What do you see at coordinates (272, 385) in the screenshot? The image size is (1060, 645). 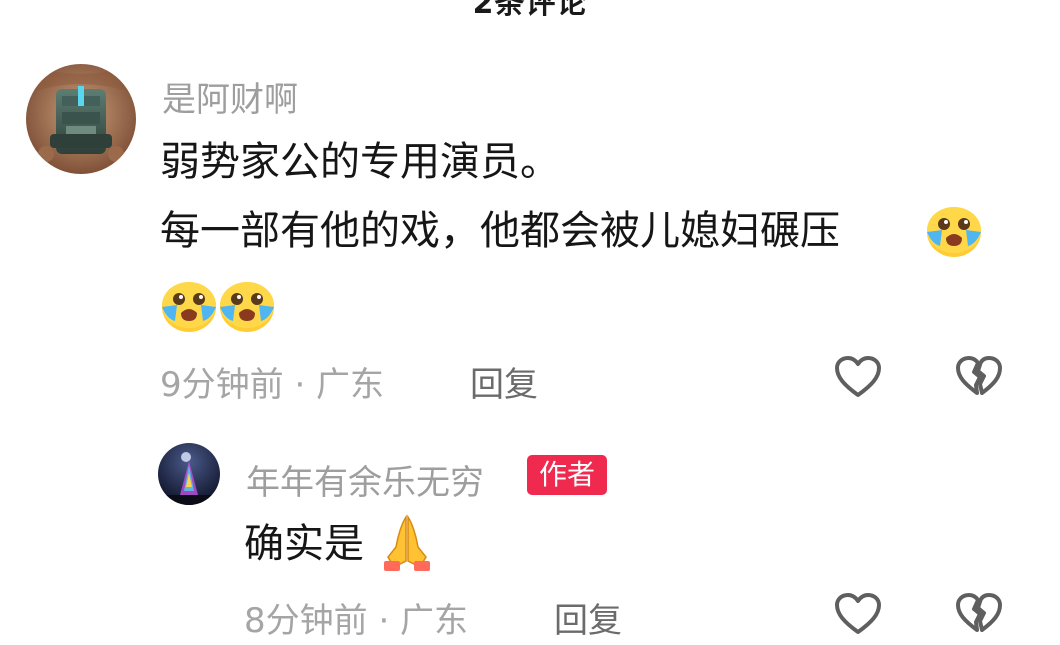 I see `comment-time-location: 9分钟前 · 广东` at bounding box center [272, 385].